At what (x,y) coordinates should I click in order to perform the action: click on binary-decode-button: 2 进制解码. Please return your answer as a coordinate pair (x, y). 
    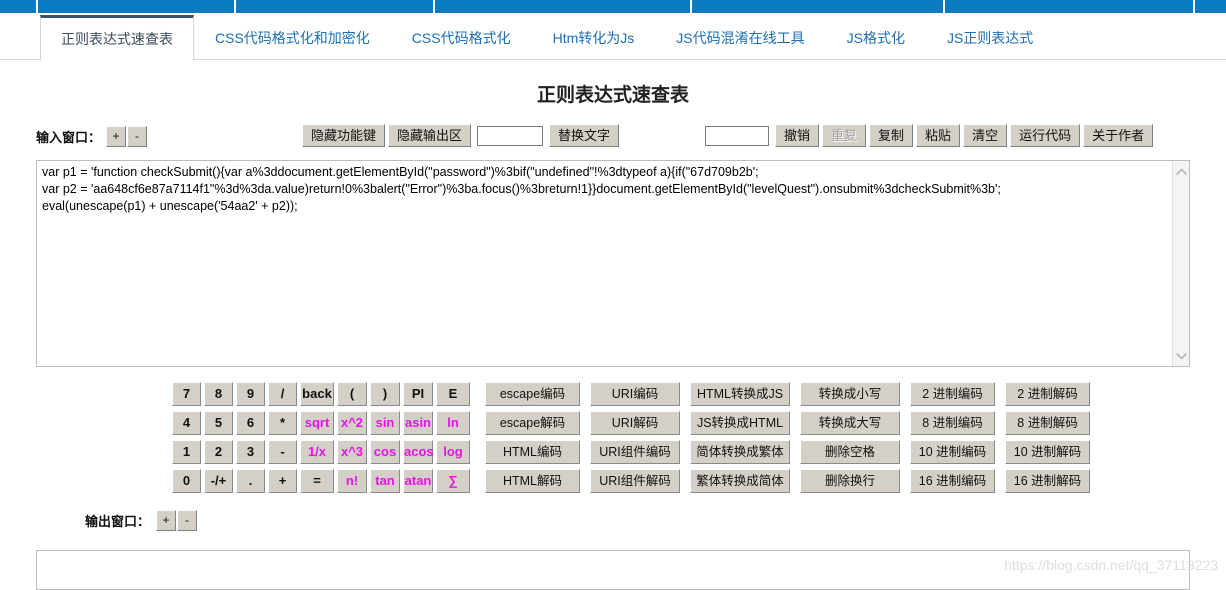
    Looking at the image, I should click on (1047, 394).